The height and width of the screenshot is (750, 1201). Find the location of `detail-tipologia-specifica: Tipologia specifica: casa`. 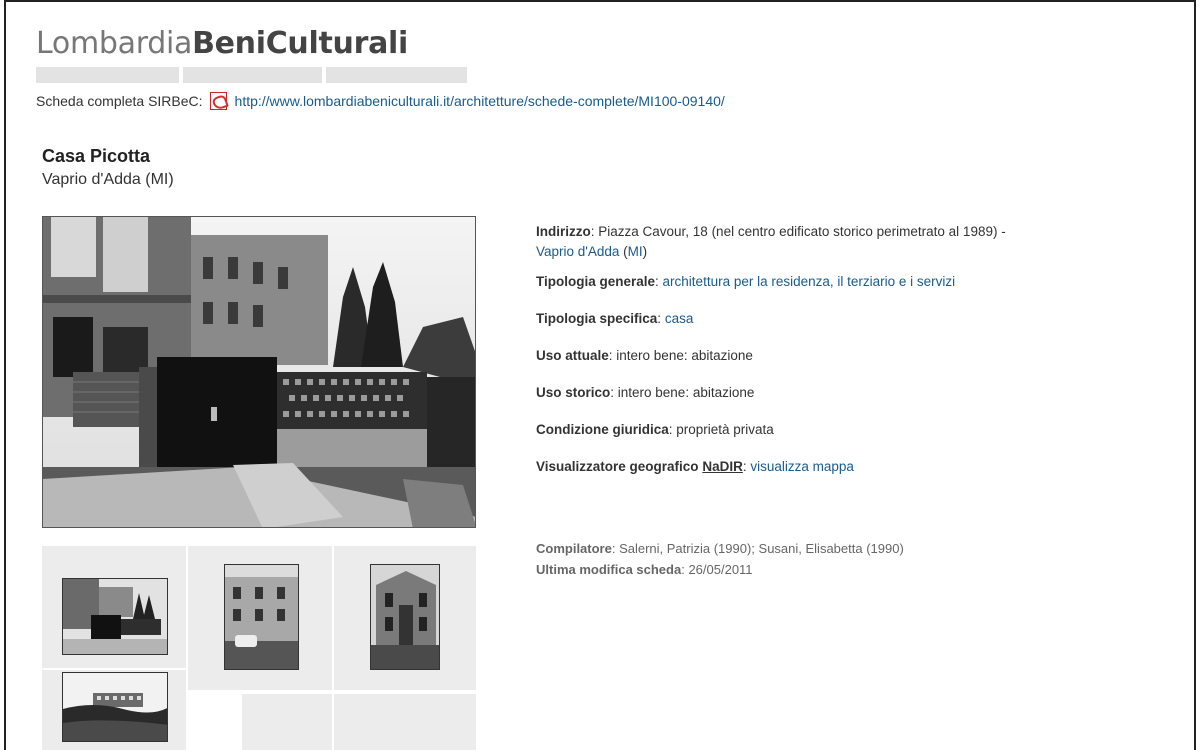

detail-tipologia-specifica: Tipologia specifica: casa is located at coordinates (615, 318).